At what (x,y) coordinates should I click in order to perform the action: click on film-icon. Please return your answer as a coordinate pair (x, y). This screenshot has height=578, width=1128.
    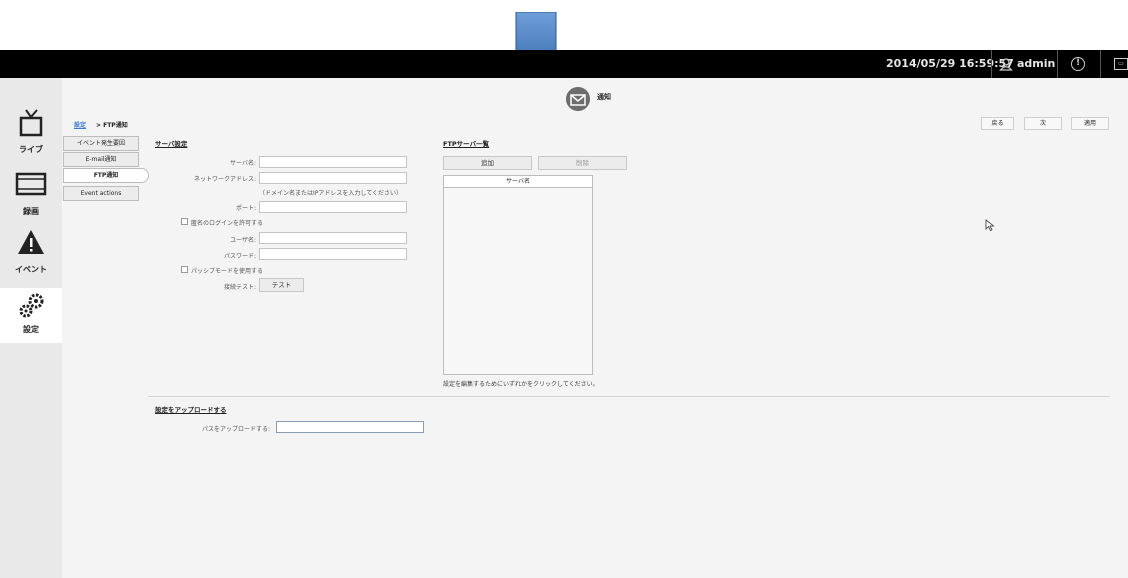
    Looking at the image, I should click on (31, 184).